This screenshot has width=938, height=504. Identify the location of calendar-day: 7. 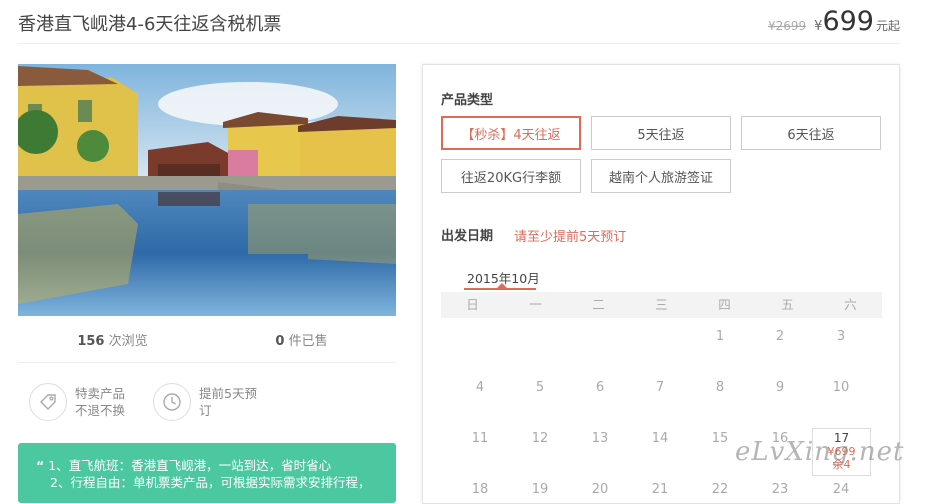
(660, 387).